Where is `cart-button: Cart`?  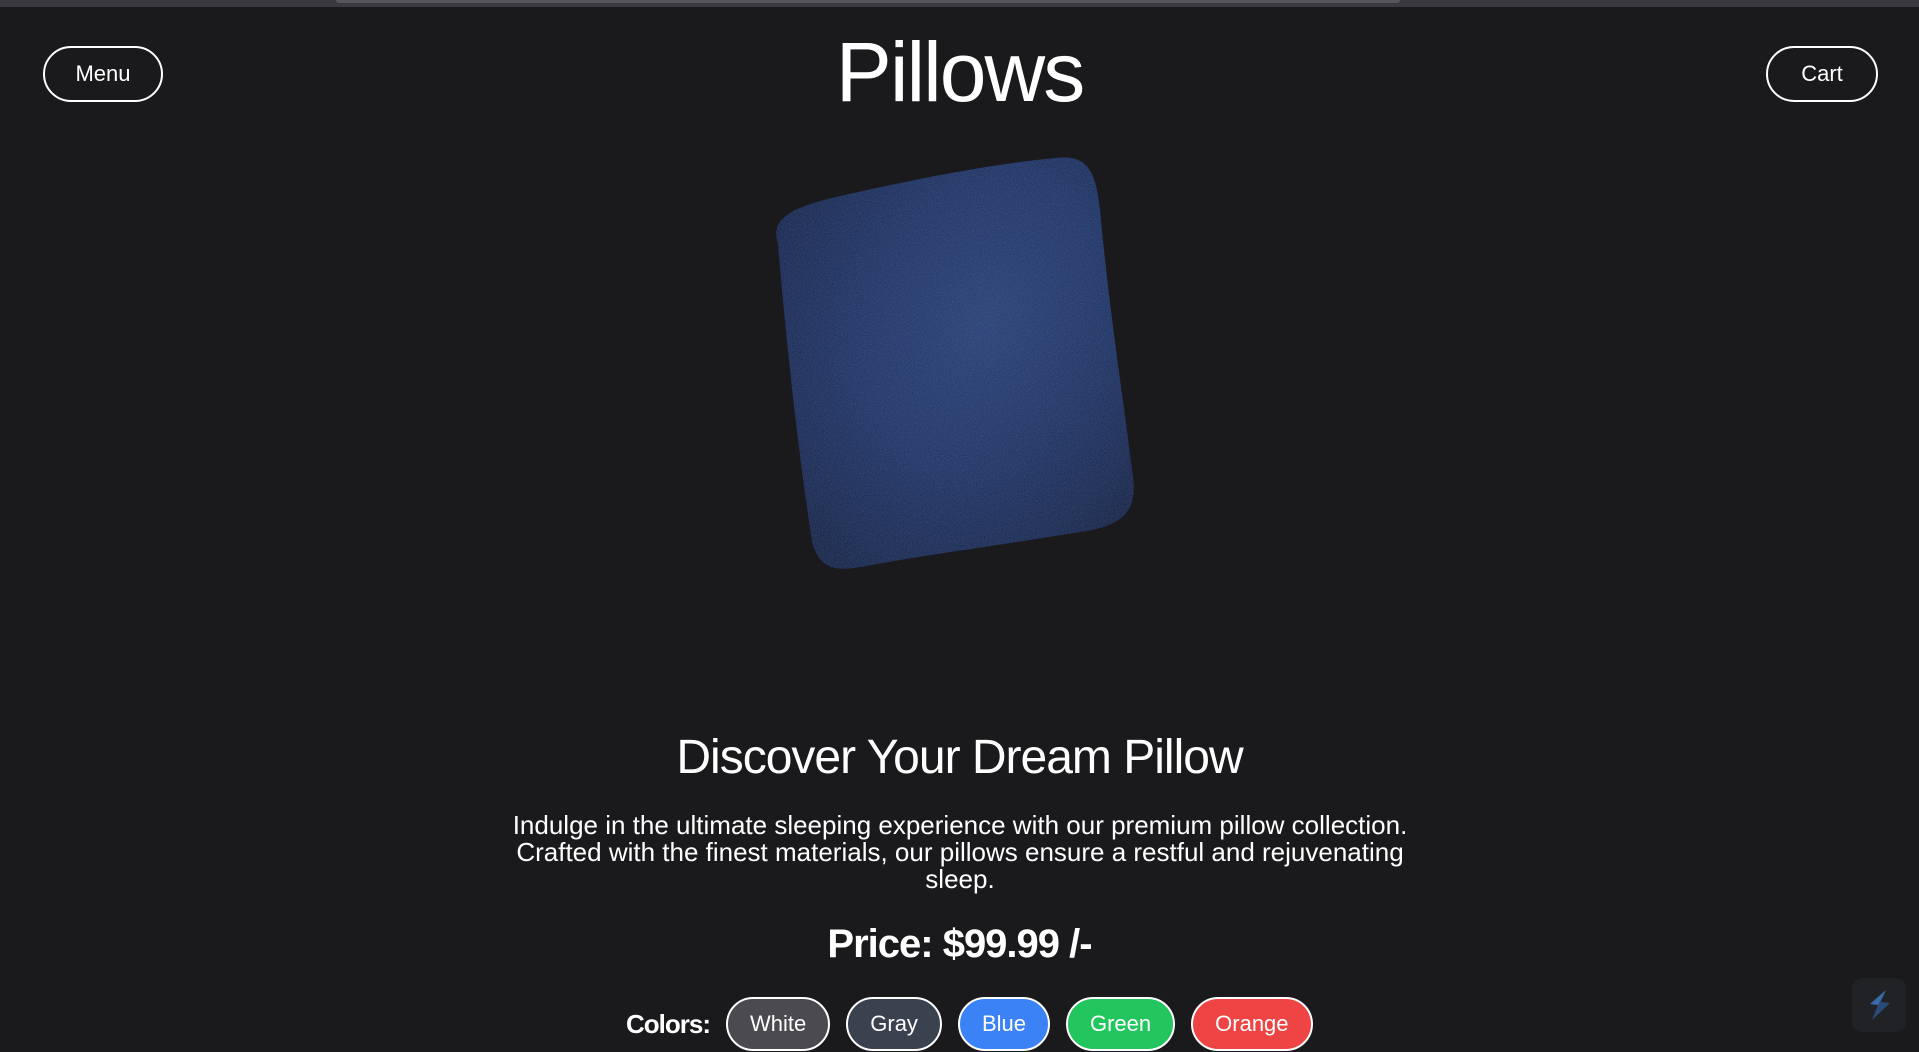 cart-button: Cart is located at coordinates (1822, 74).